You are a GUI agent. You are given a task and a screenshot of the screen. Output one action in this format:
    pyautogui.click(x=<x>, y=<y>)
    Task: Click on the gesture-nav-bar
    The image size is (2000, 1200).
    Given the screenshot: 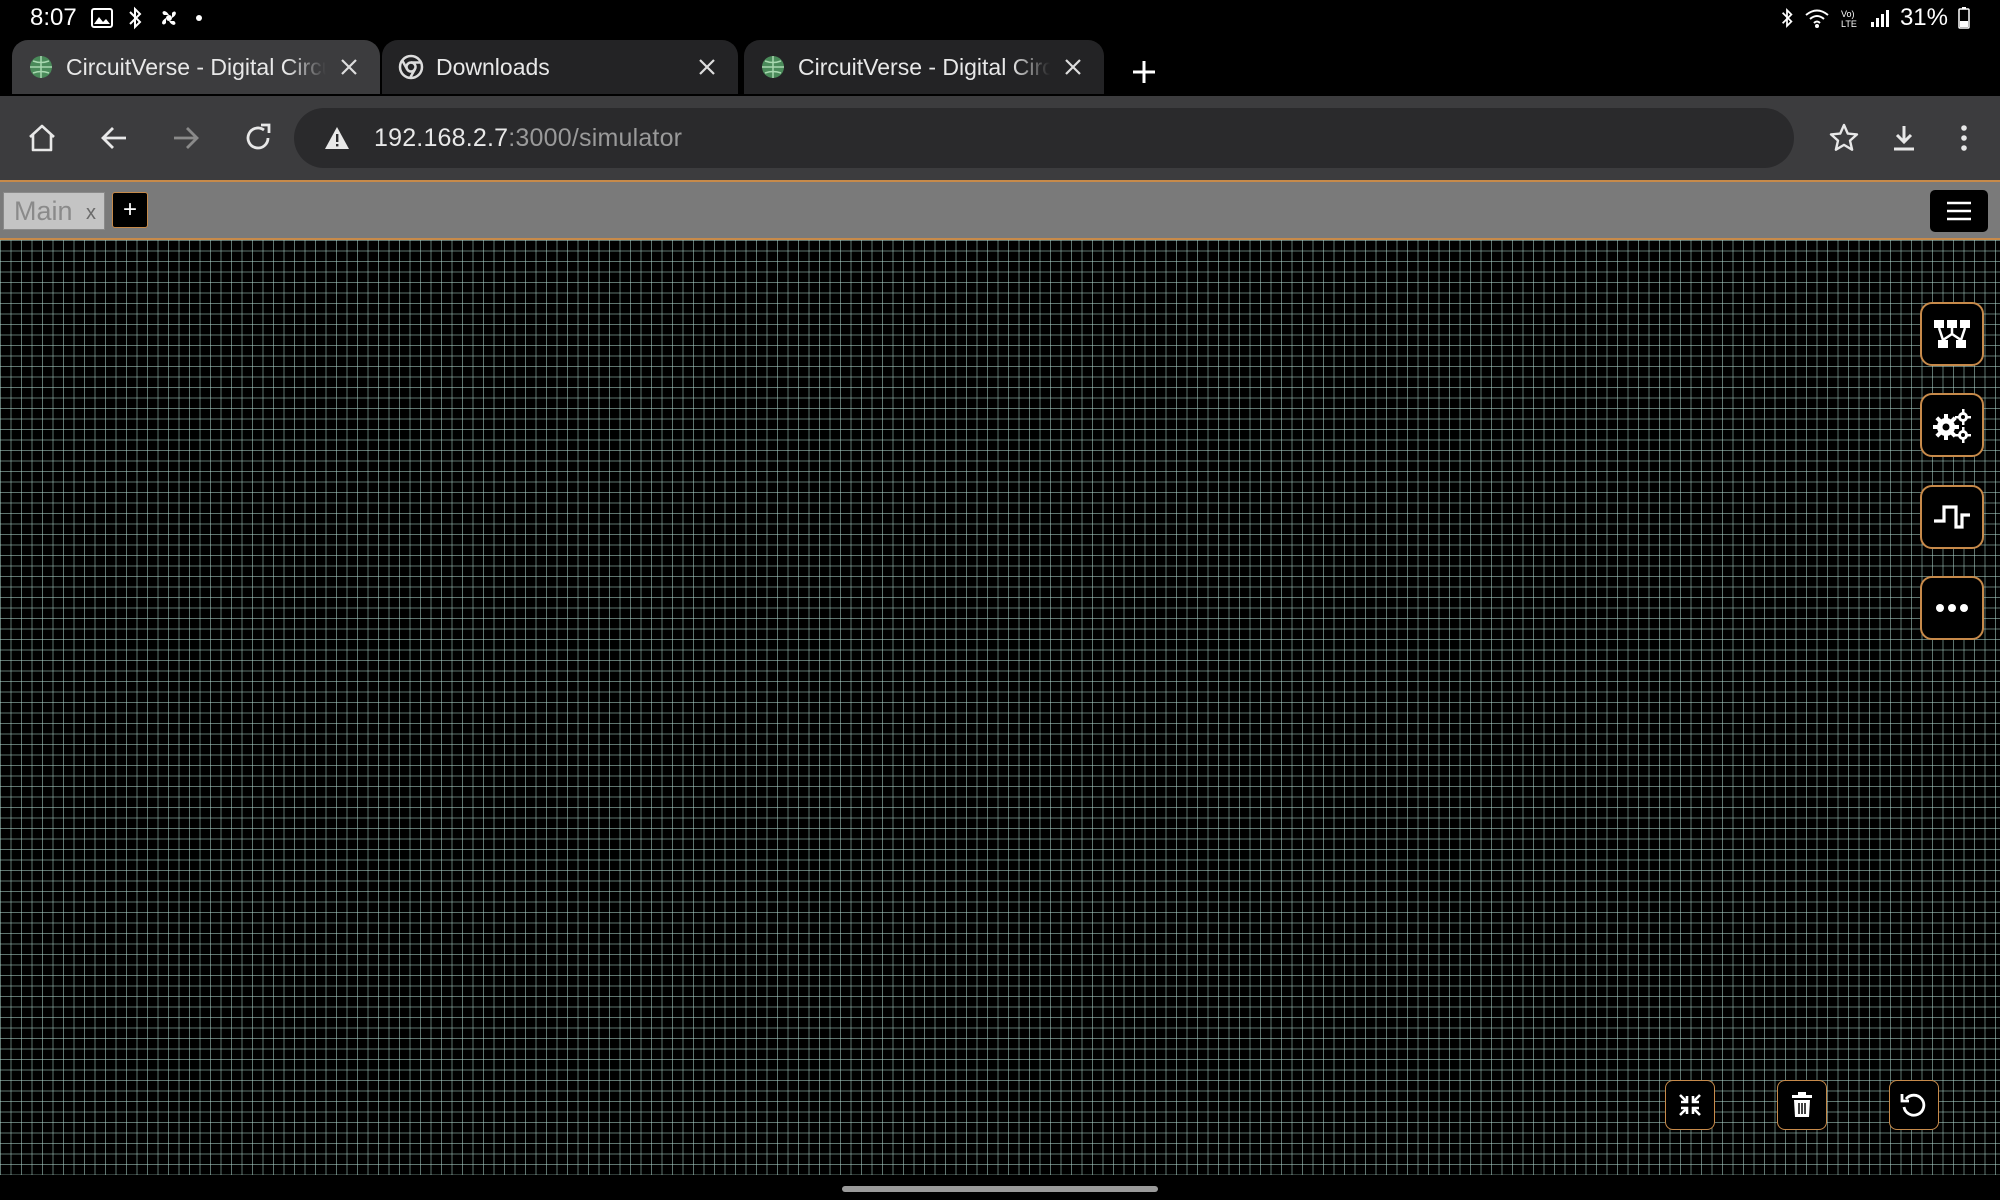 What is the action you would take?
    pyautogui.click(x=1000, y=1187)
    